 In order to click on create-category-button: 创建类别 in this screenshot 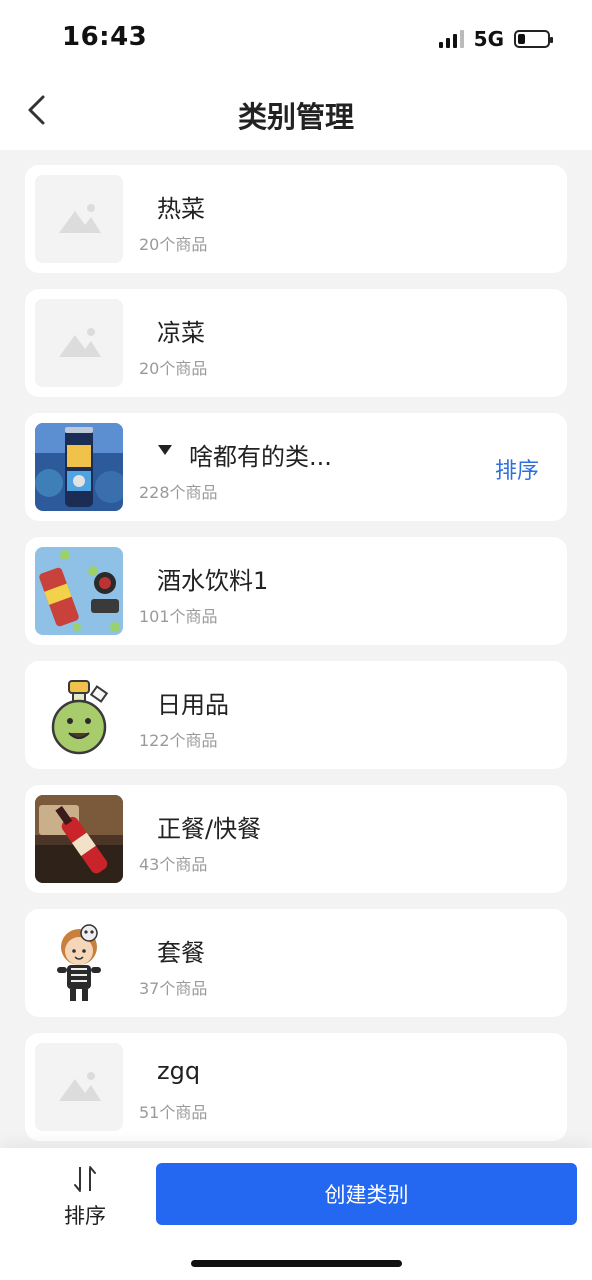, I will do `click(366, 1194)`.